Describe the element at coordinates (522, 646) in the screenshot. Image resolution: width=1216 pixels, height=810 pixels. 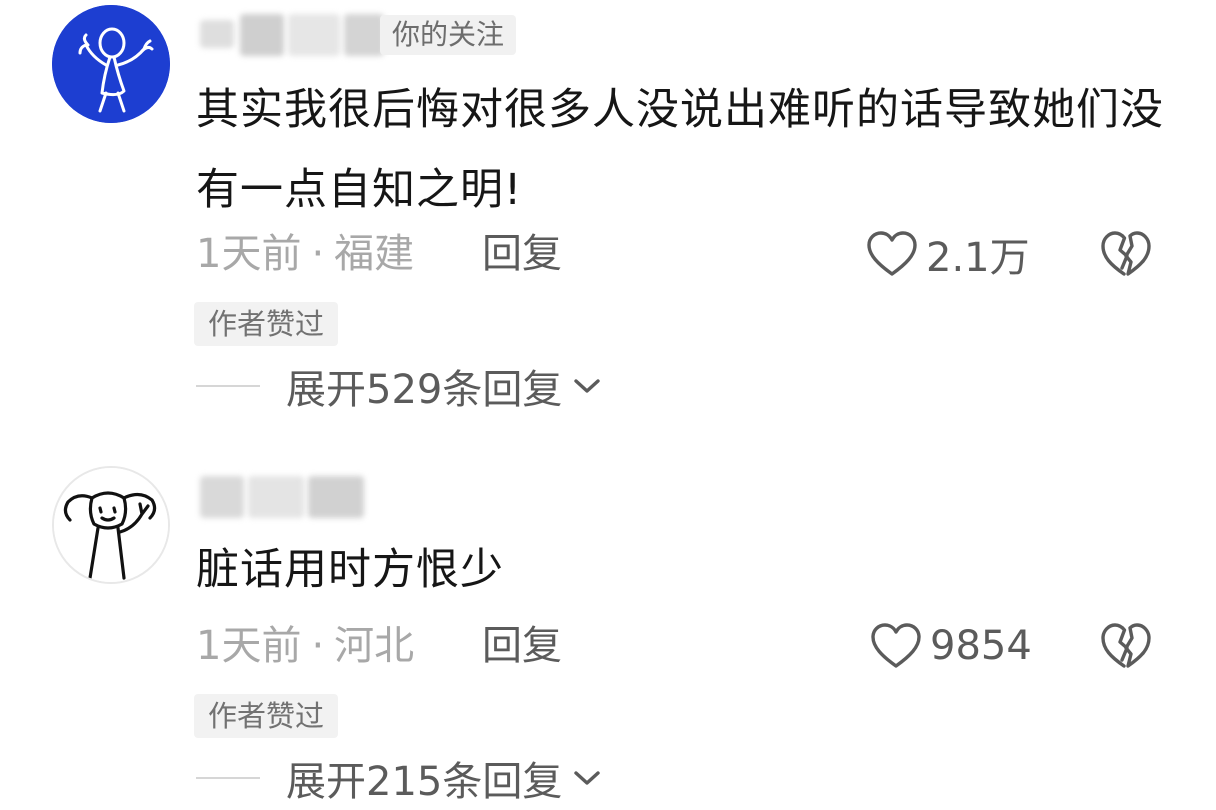
I see `reply-button: 回复` at that location.